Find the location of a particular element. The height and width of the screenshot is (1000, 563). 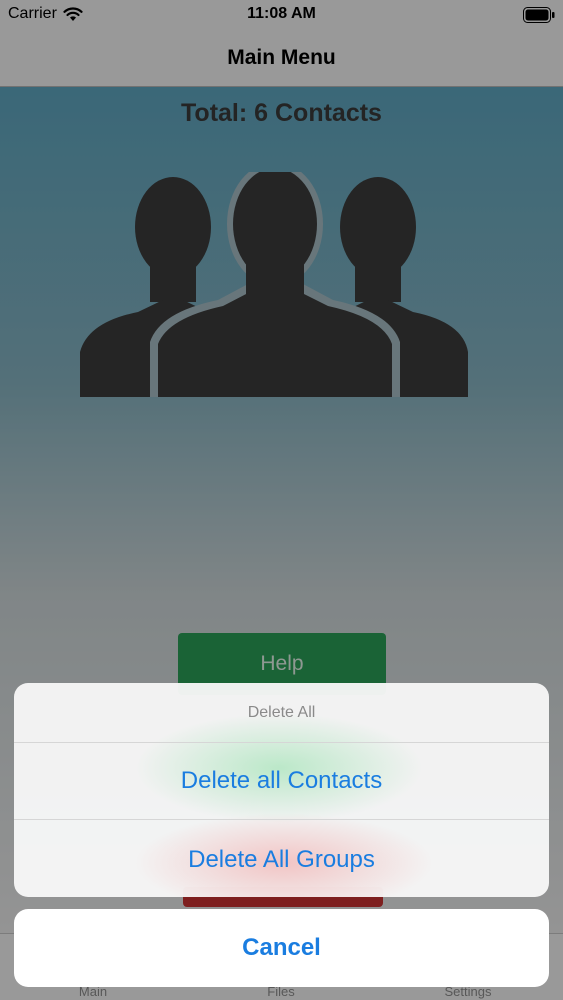

delete-all-contacts-button: Delete all Contacts is located at coordinates (281, 781).